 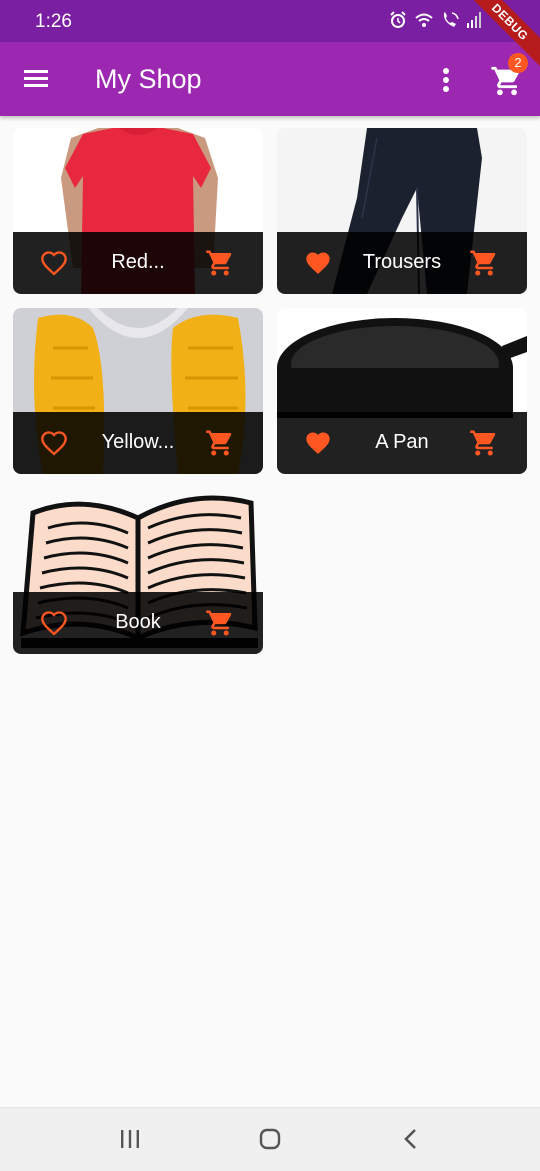 What do you see at coordinates (270, 79) in the screenshot?
I see `app-bar: My Shop` at bounding box center [270, 79].